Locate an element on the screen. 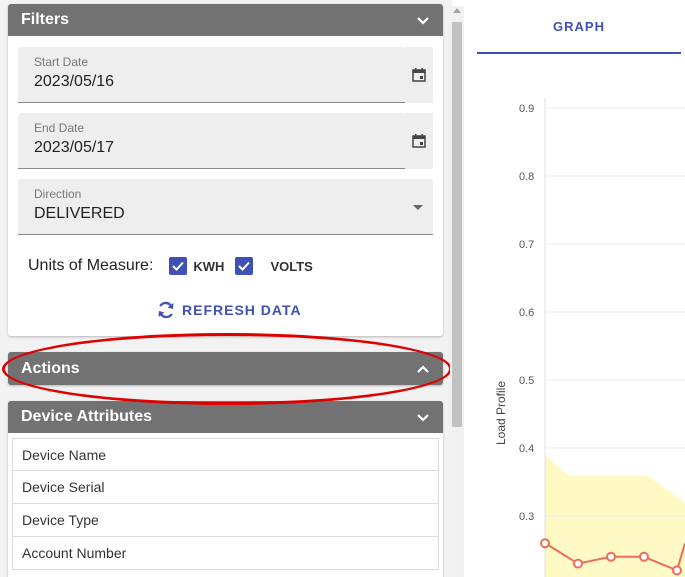 Image resolution: width=685 pixels, height=577 pixels. filters-title: Filters is located at coordinates (45, 19).